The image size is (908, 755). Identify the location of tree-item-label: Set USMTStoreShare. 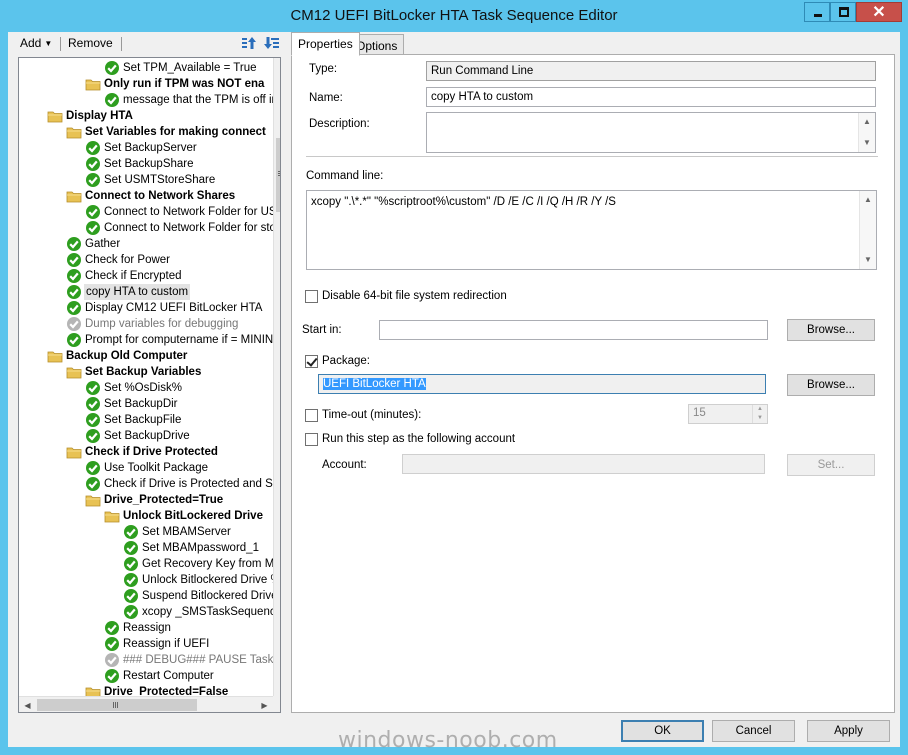
(160, 180).